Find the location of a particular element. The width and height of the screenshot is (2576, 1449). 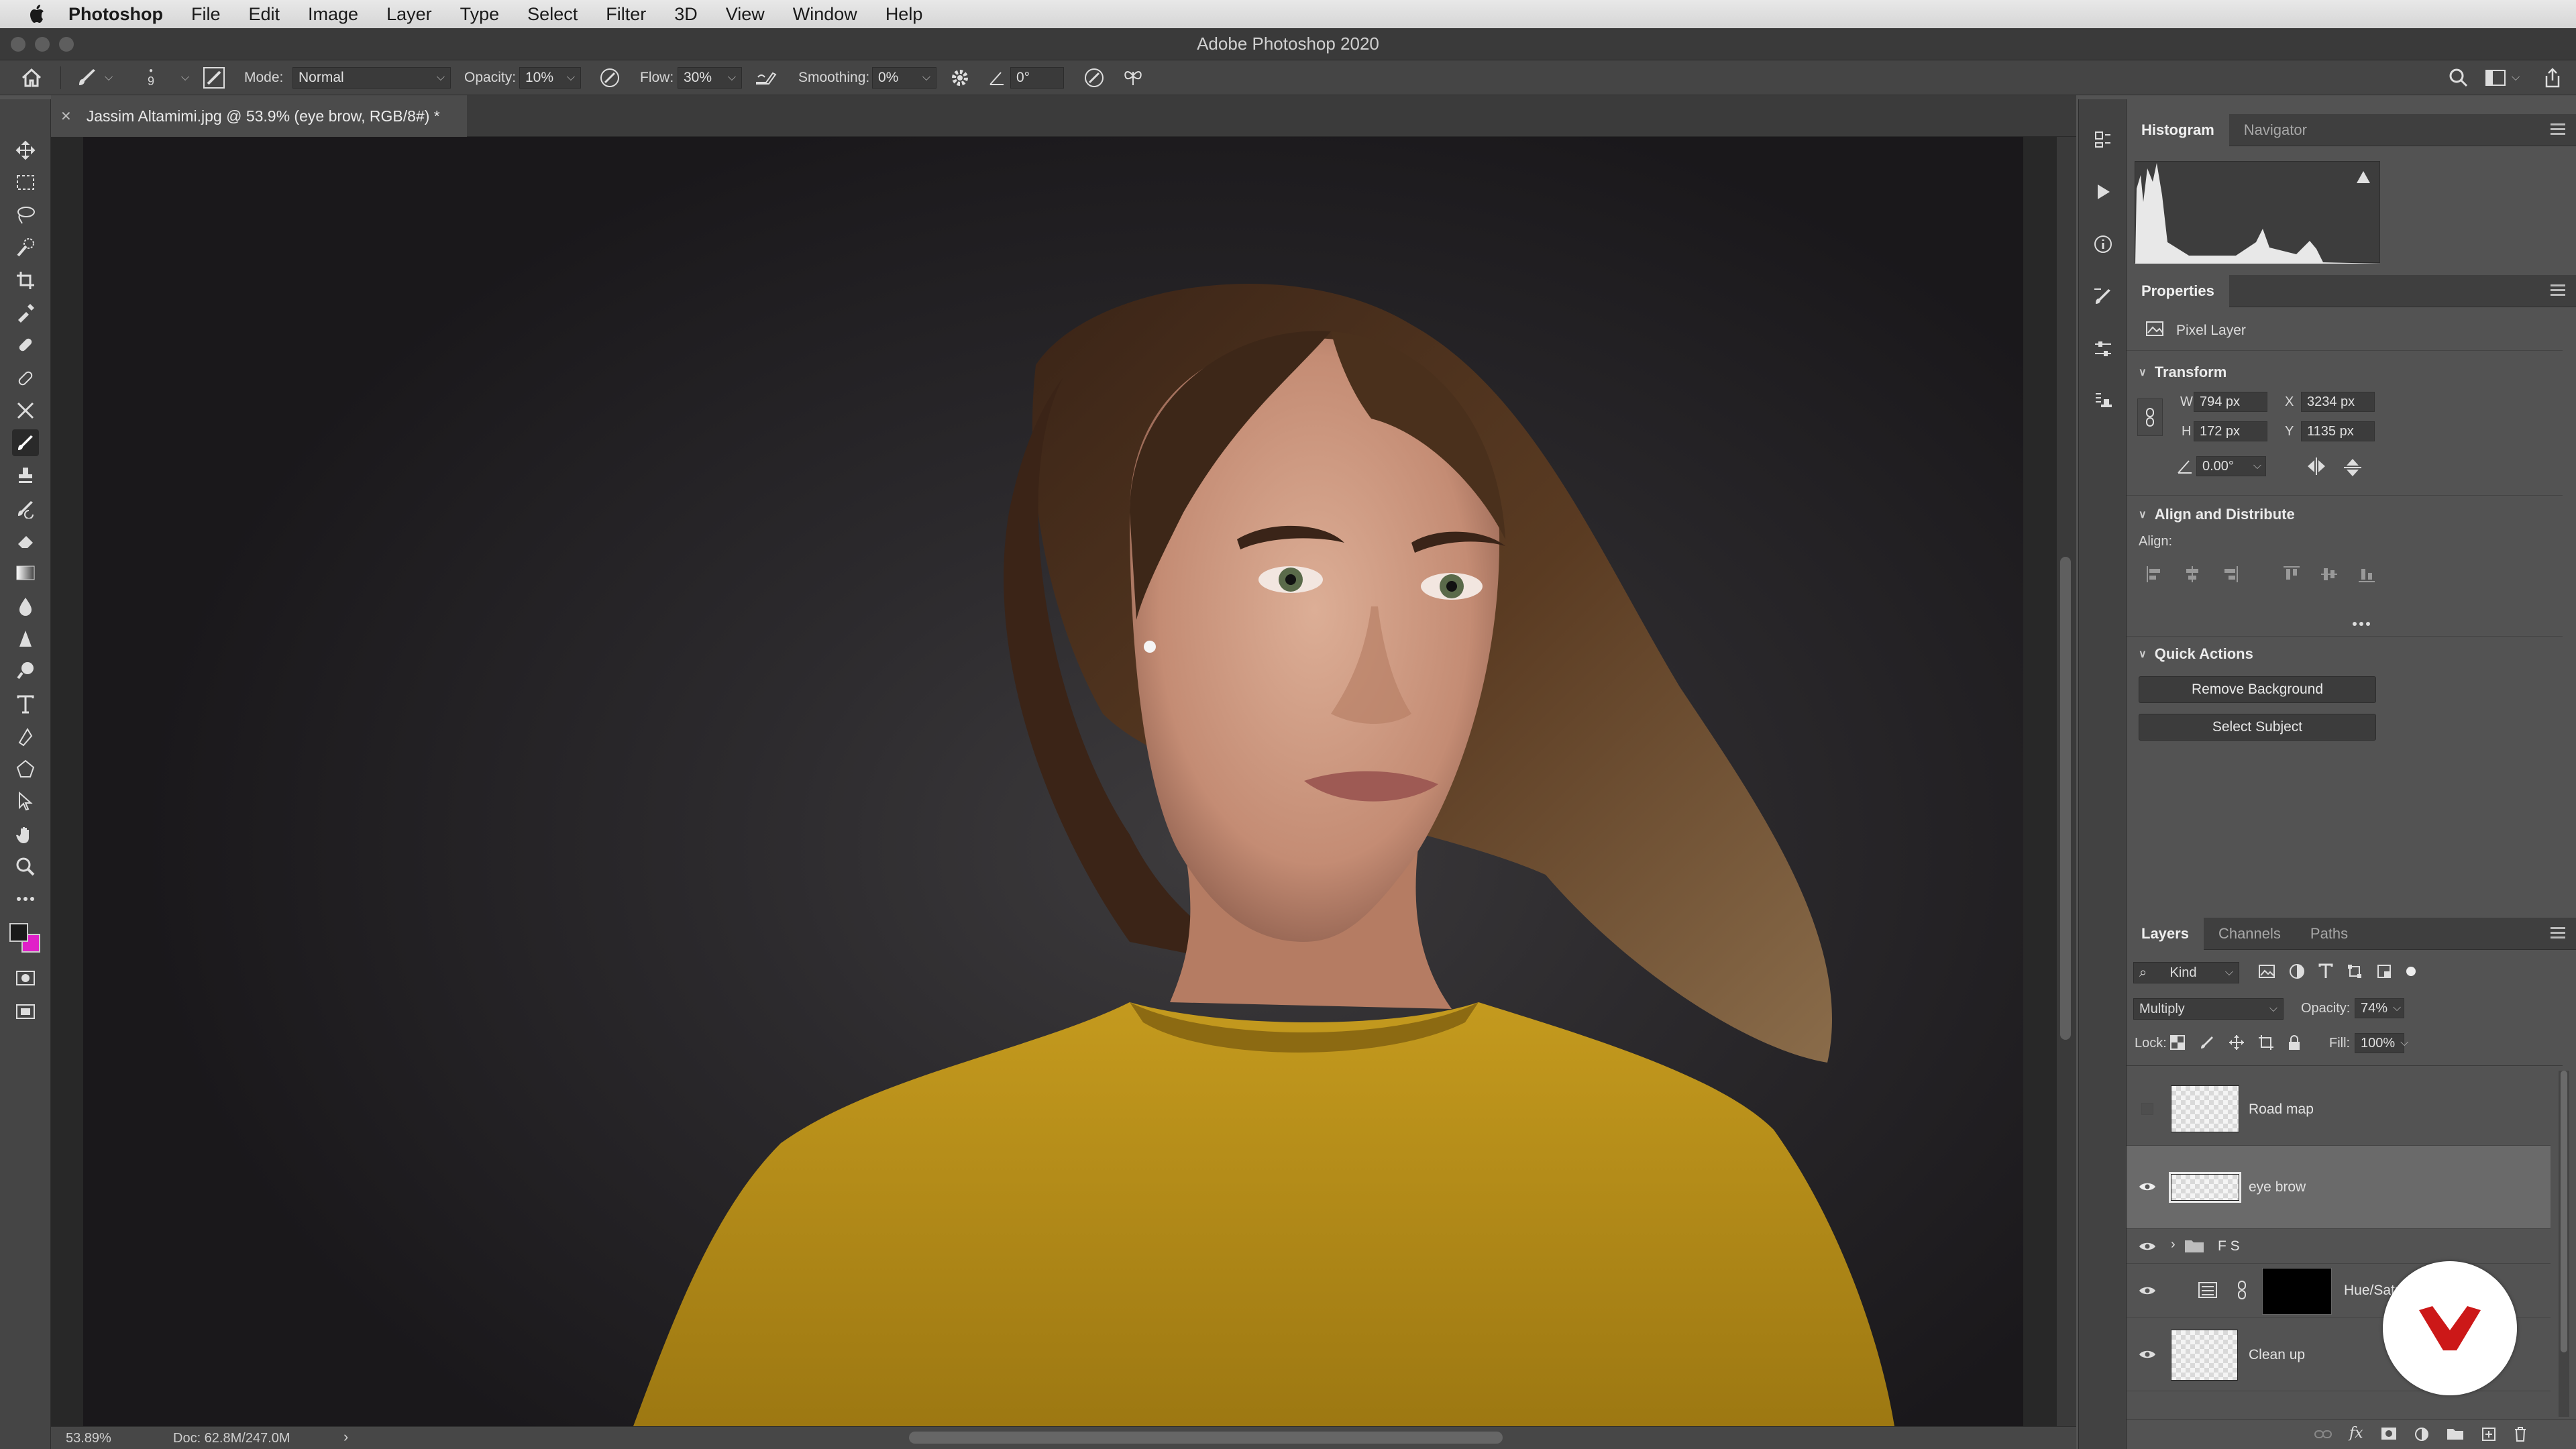

brush-settings-panel-icon is located at coordinates (214, 77).